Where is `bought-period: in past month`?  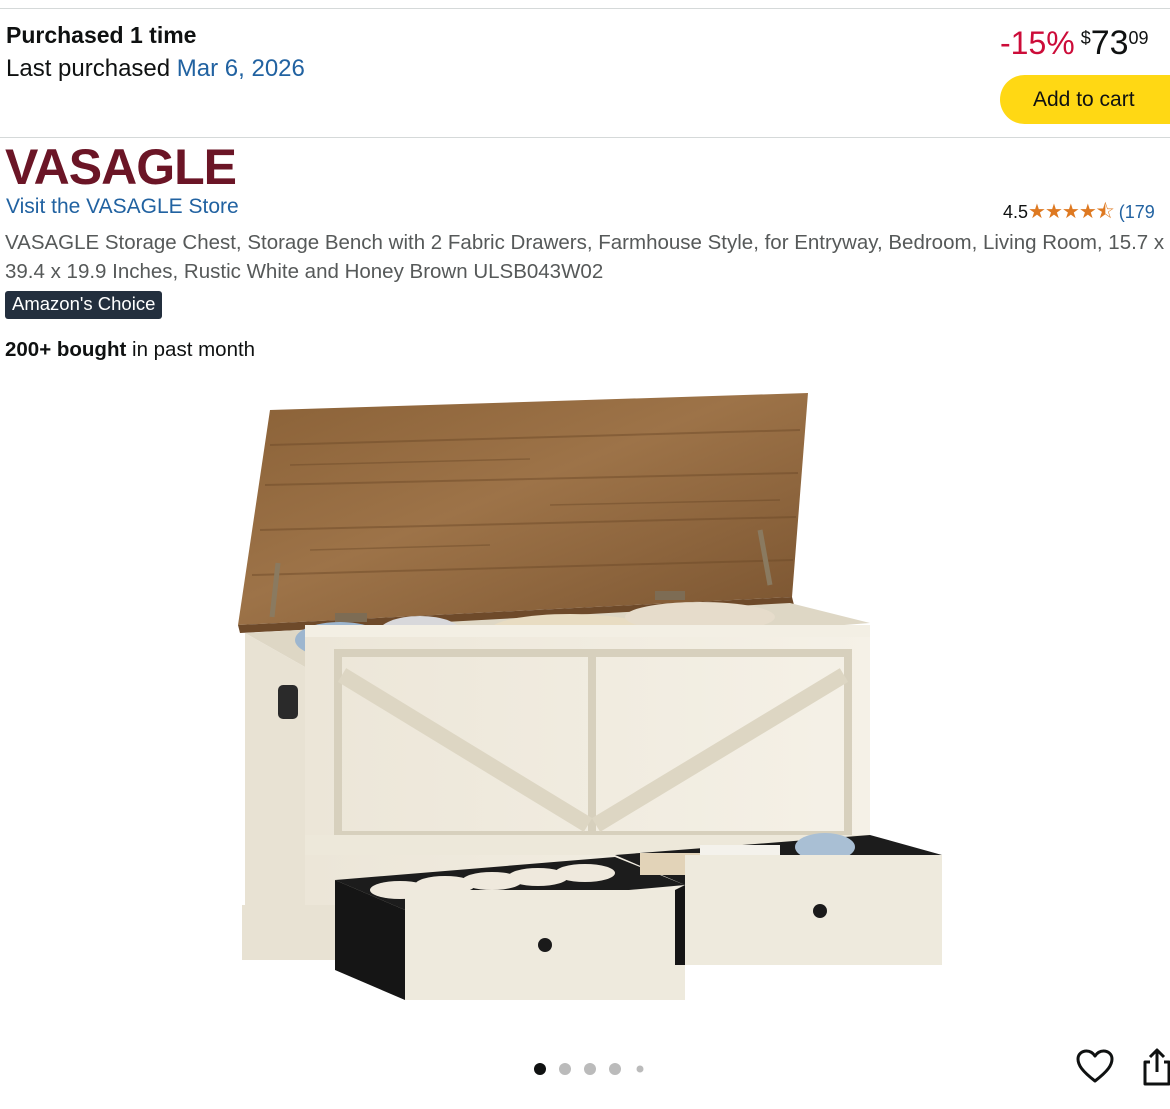
bought-period: in past month is located at coordinates (191, 349).